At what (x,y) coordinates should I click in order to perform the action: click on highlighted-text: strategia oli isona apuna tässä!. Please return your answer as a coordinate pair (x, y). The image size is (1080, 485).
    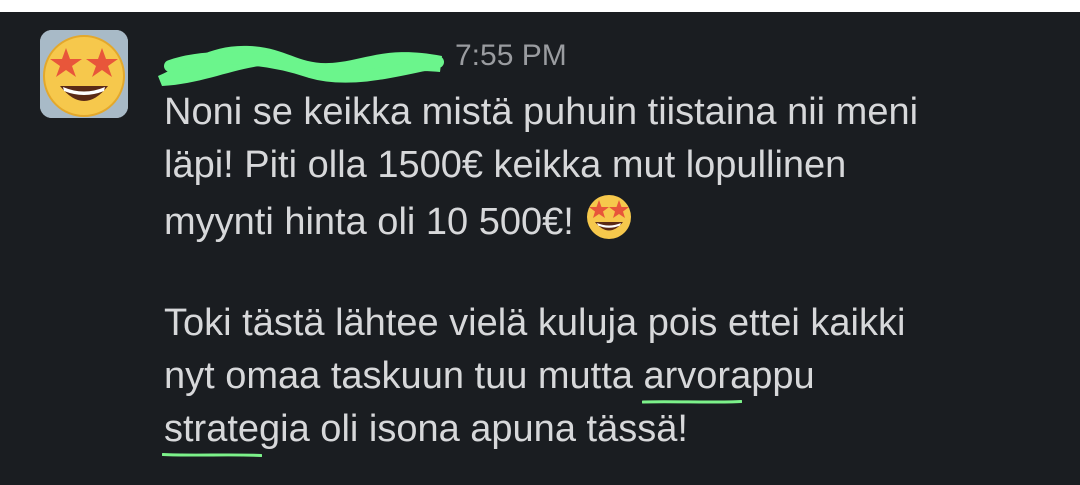
    Looking at the image, I should click on (425, 430).